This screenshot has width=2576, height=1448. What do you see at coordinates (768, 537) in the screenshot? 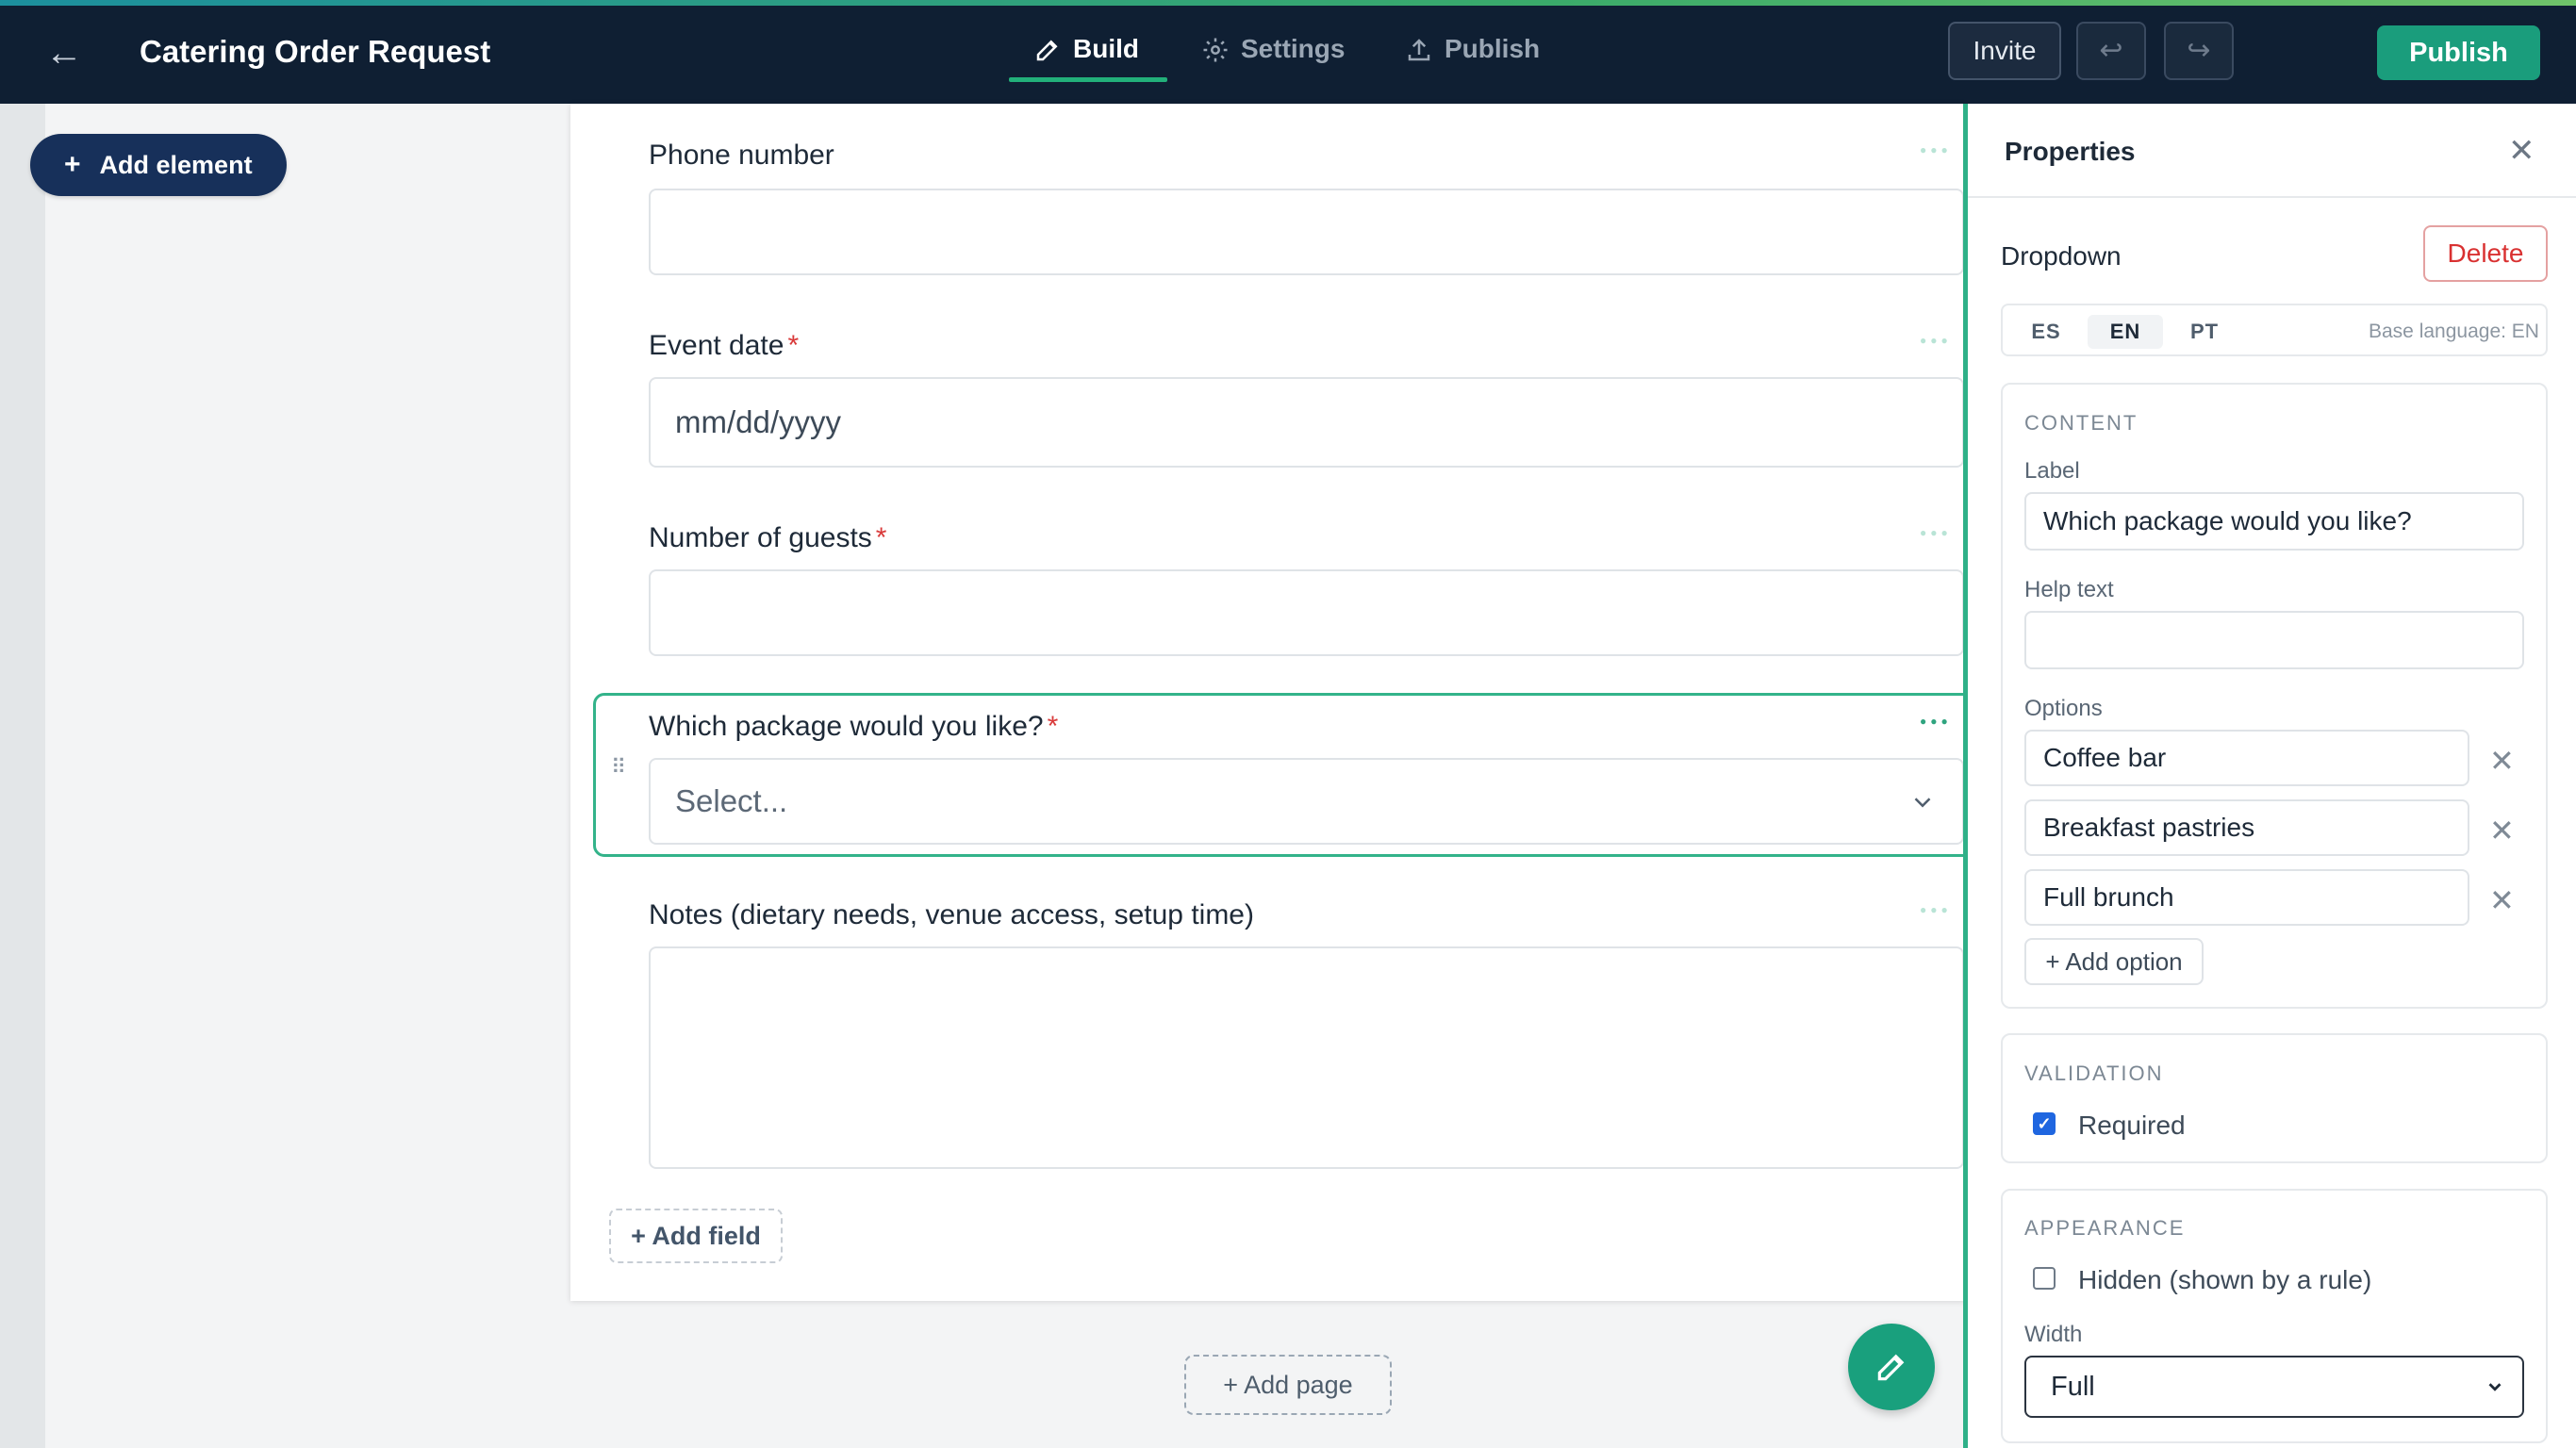
I see `field-label-guests: Number of guests *` at bounding box center [768, 537].